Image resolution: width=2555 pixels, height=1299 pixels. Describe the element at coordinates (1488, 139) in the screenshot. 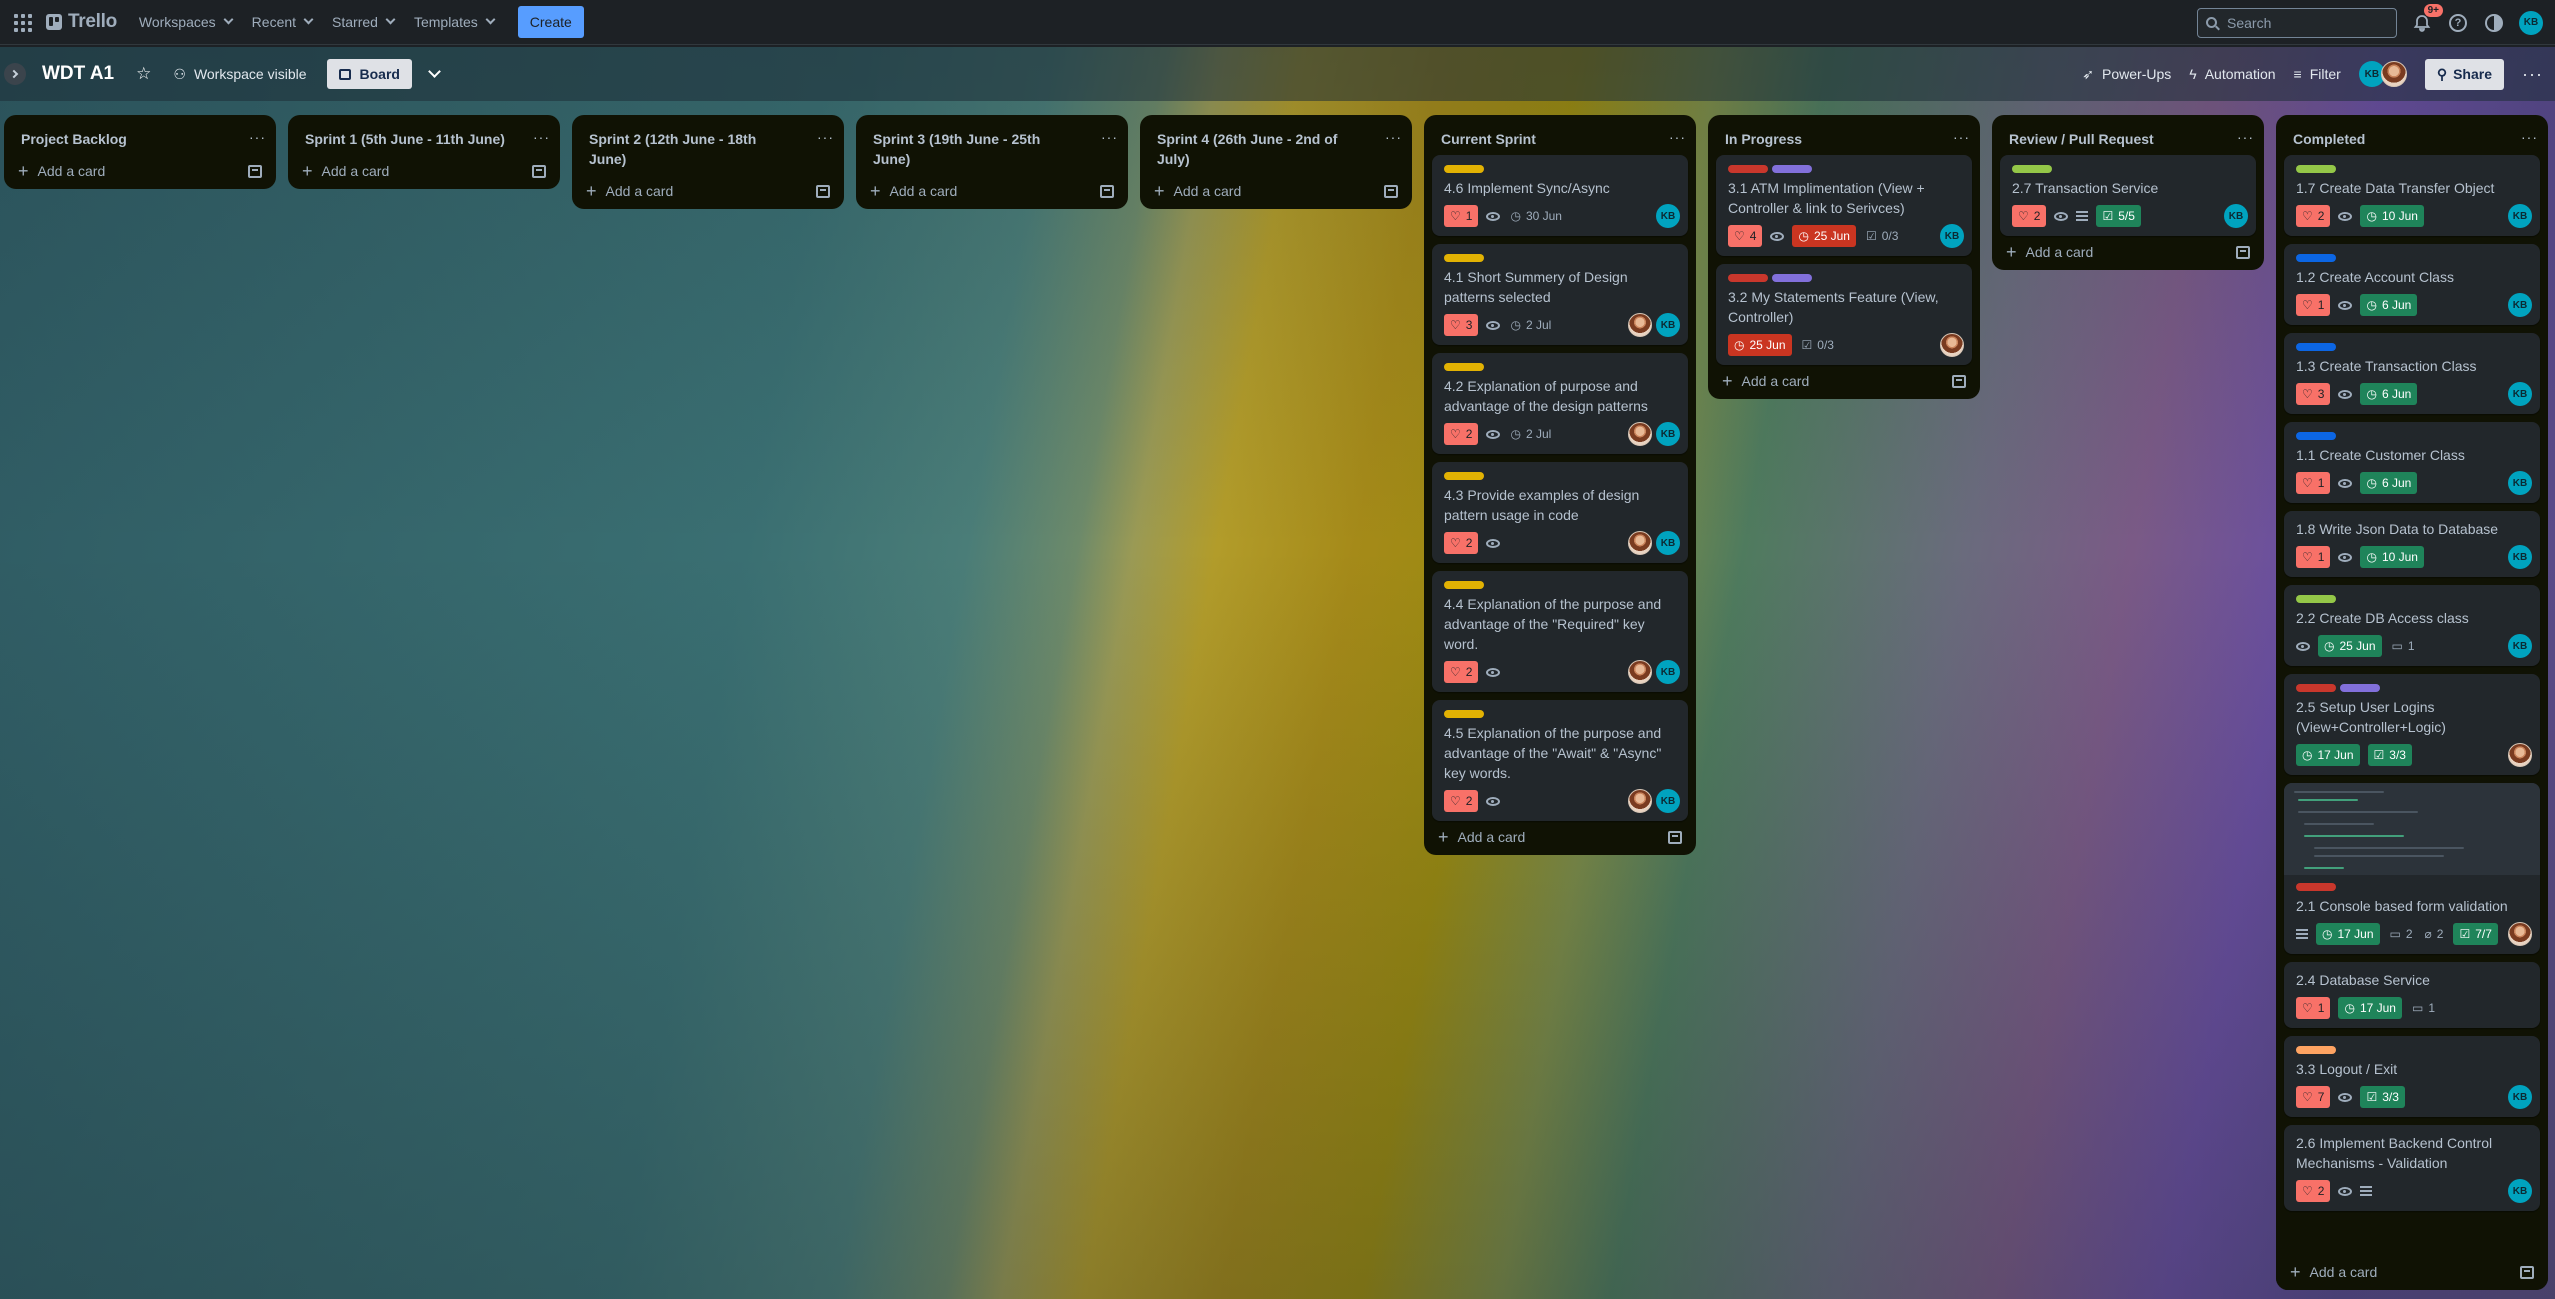

I see `list-title: Current Sprint` at that location.